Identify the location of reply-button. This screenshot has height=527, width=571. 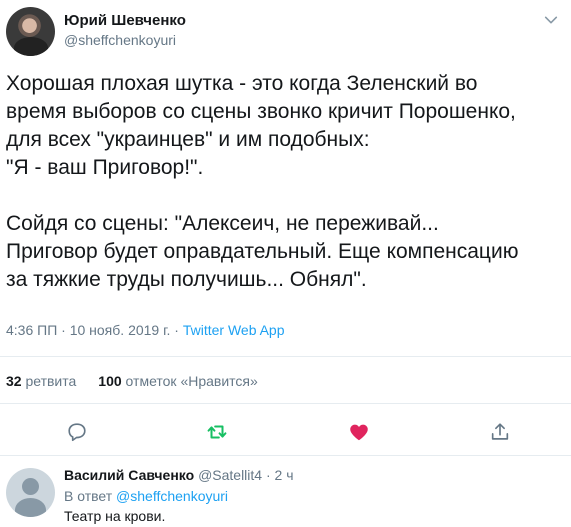
(77, 432).